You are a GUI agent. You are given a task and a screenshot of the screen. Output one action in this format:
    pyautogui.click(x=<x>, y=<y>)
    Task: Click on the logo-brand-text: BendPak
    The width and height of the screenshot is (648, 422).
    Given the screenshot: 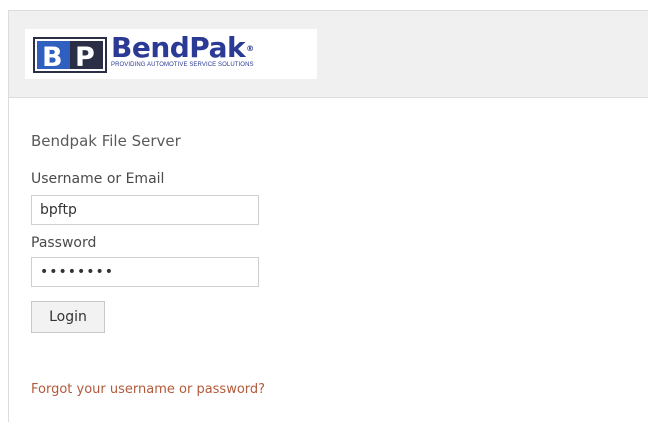 What is the action you would take?
    pyautogui.click(x=178, y=47)
    